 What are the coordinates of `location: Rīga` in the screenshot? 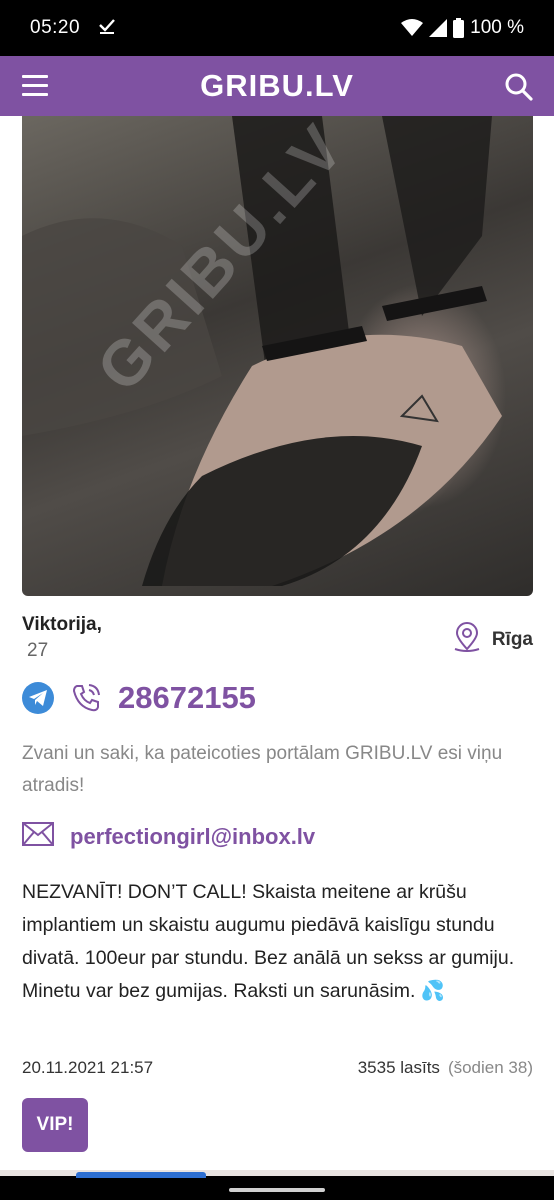 It's located at (492, 639).